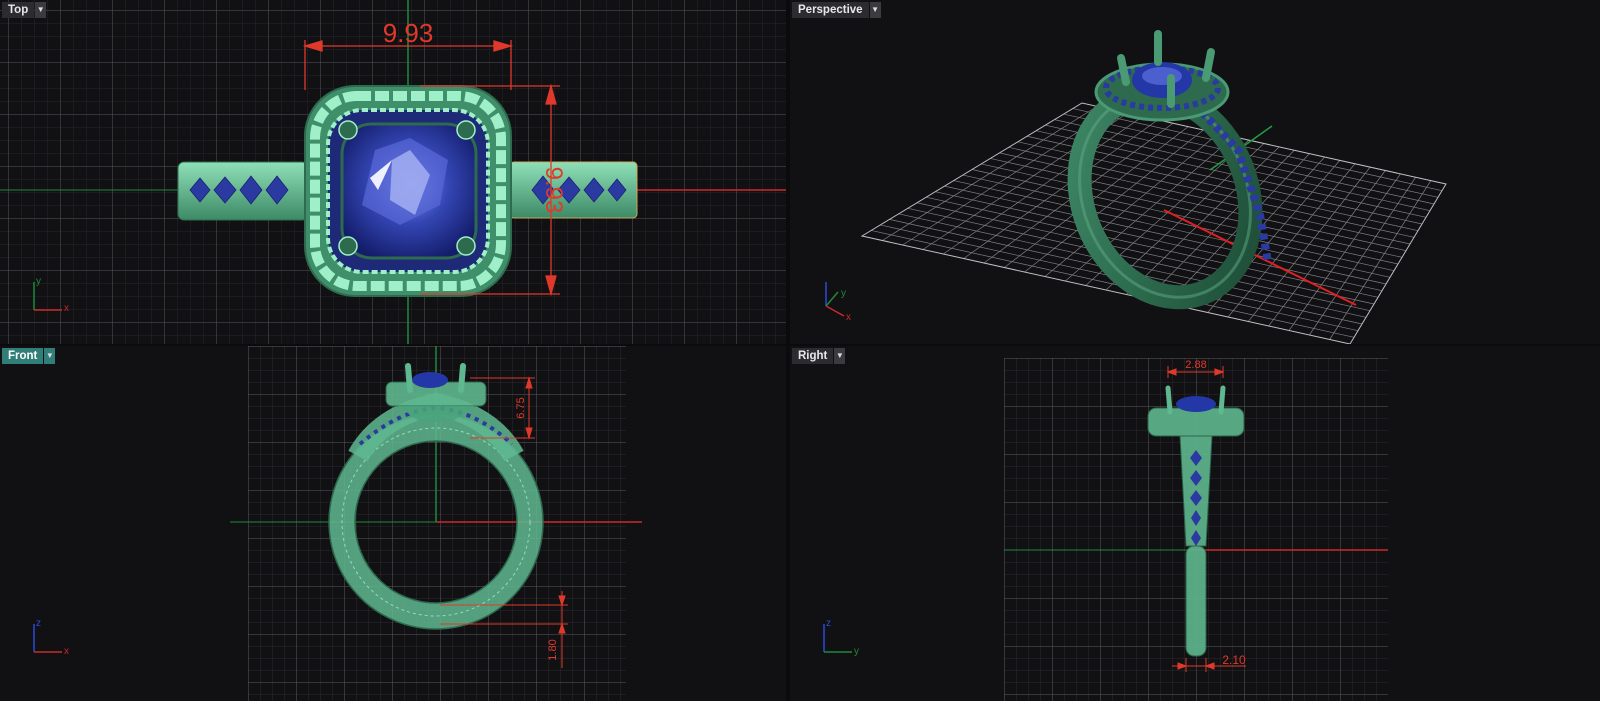 Image resolution: width=1600 pixels, height=701 pixels. What do you see at coordinates (1234, 660) in the screenshot?
I see `dimension-shank-width: 2.10` at bounding box center [1234, 660].